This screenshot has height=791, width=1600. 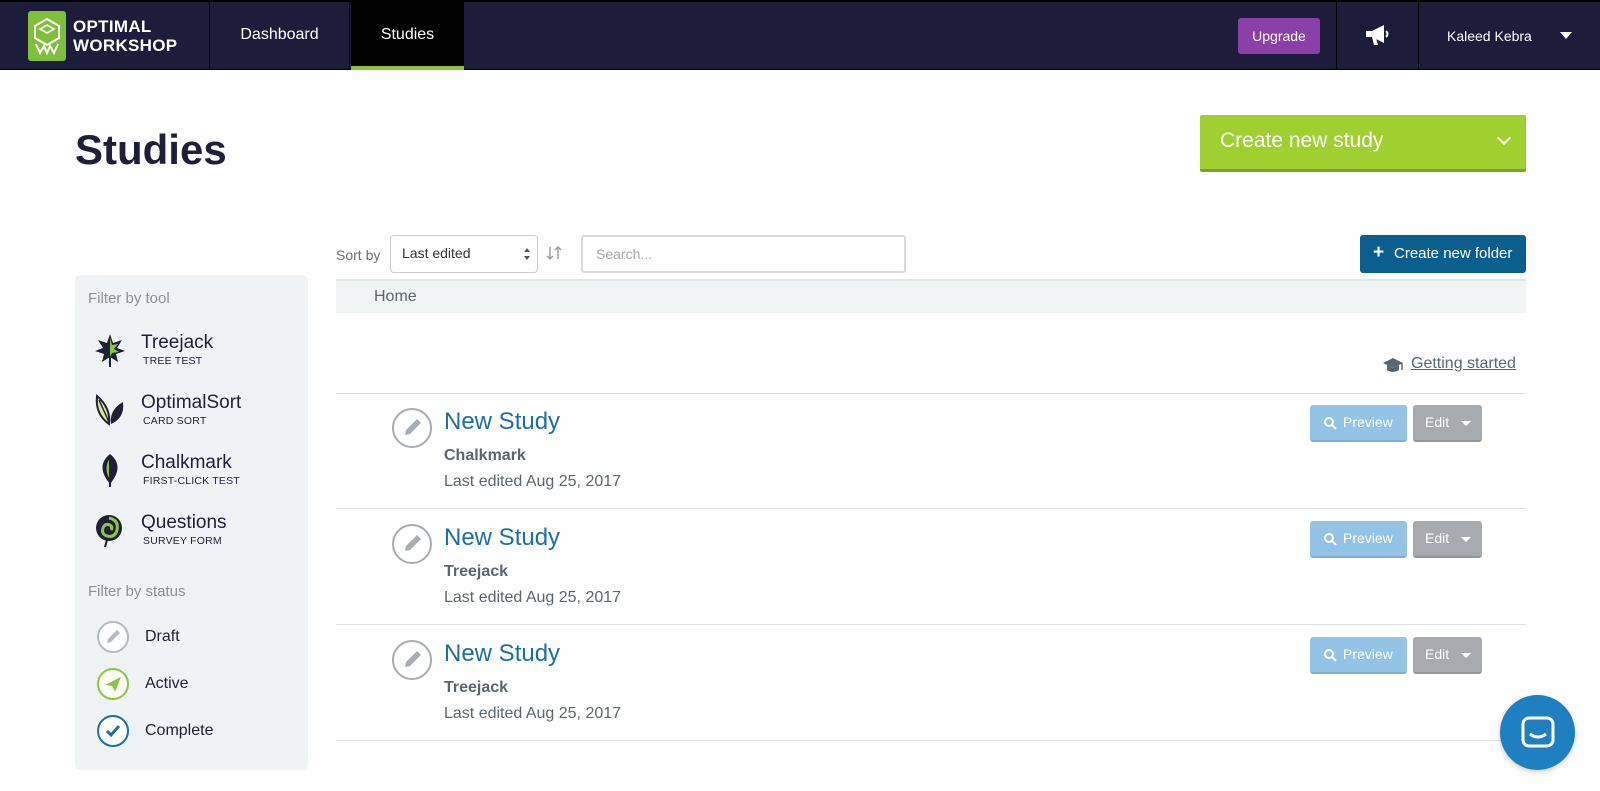 I want to click on paper-plane-icon, so click(x=113, y=684).